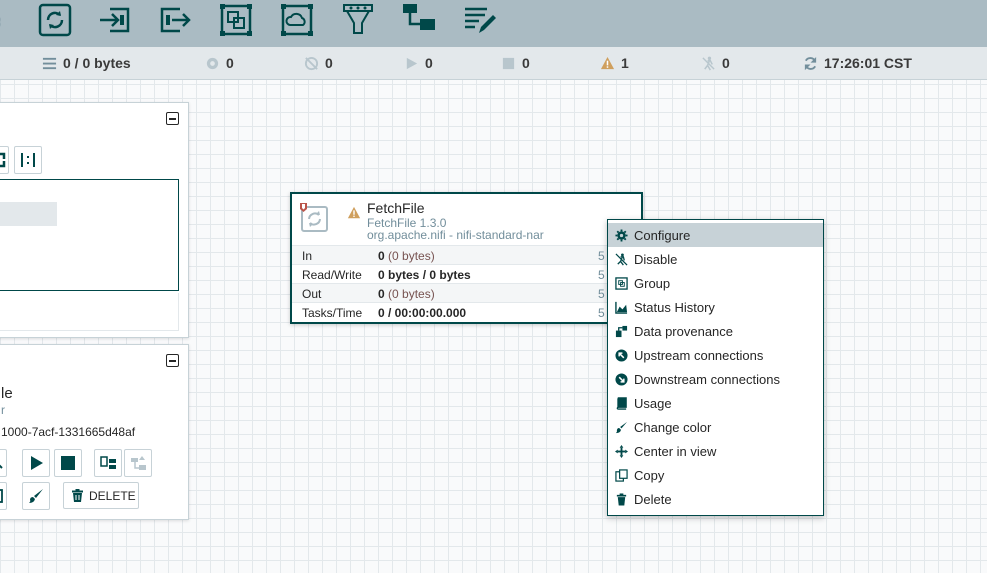  I want to click on menu-item-label: Change color, so click(673, 427).